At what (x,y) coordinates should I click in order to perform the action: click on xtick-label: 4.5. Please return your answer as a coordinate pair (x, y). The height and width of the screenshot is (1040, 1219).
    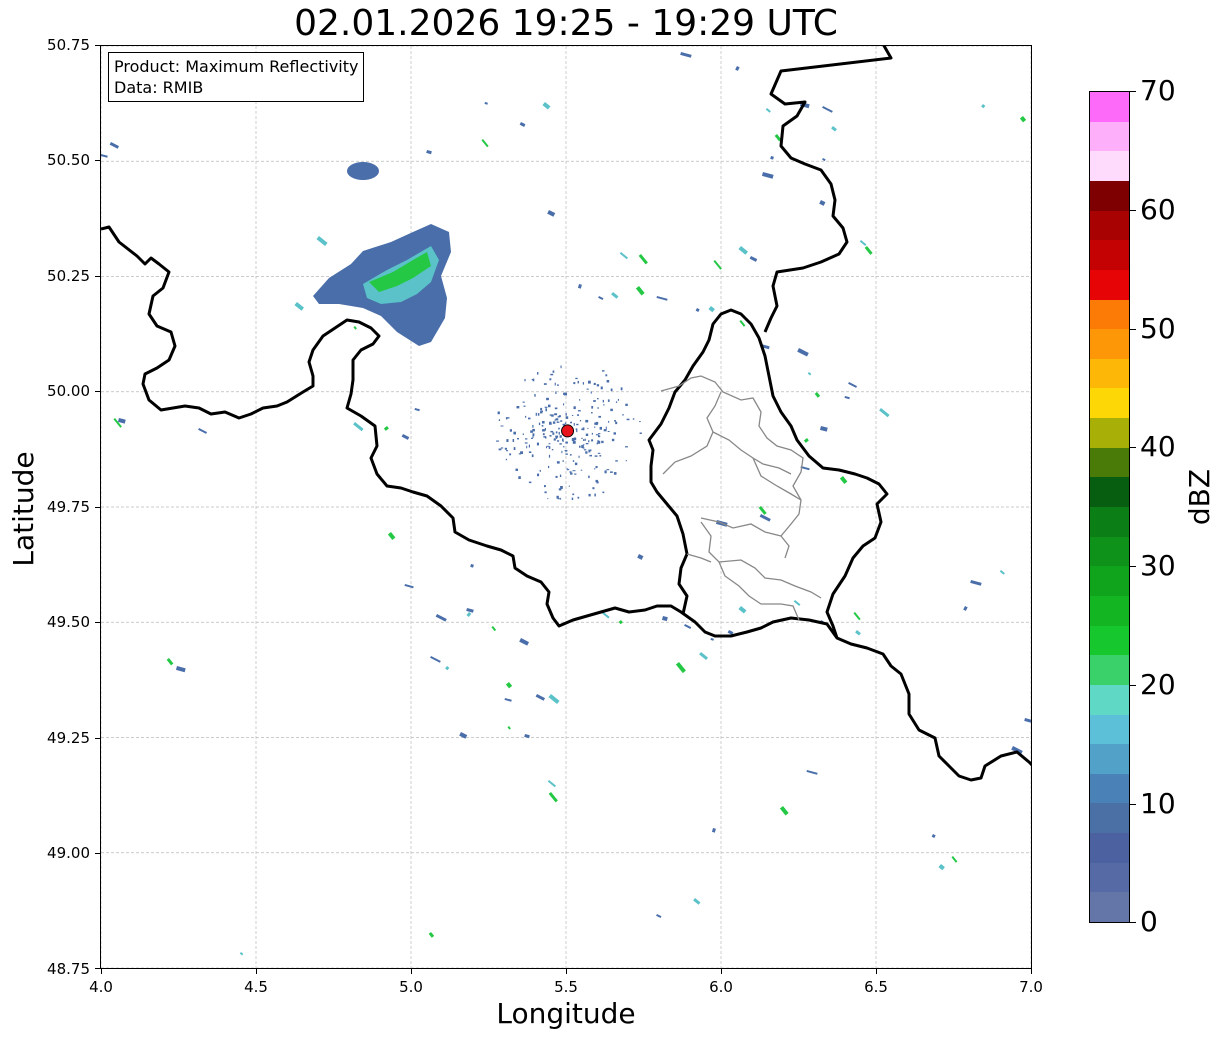
    Looking at the image, I should click on (256, 987).